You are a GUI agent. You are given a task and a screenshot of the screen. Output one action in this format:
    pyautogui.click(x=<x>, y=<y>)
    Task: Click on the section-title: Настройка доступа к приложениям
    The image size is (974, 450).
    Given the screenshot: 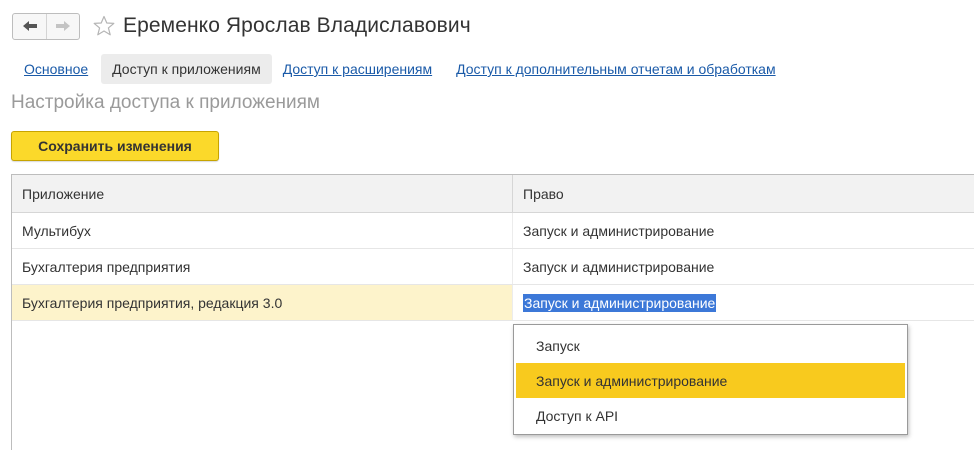 What is the action you would take?
    pyautogui.click(x=165, y=102)
    